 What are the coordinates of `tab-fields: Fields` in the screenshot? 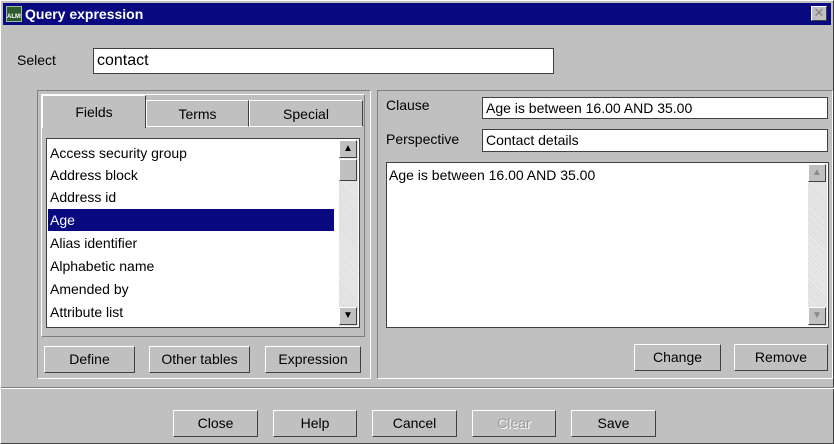 It's located at (94, 111).